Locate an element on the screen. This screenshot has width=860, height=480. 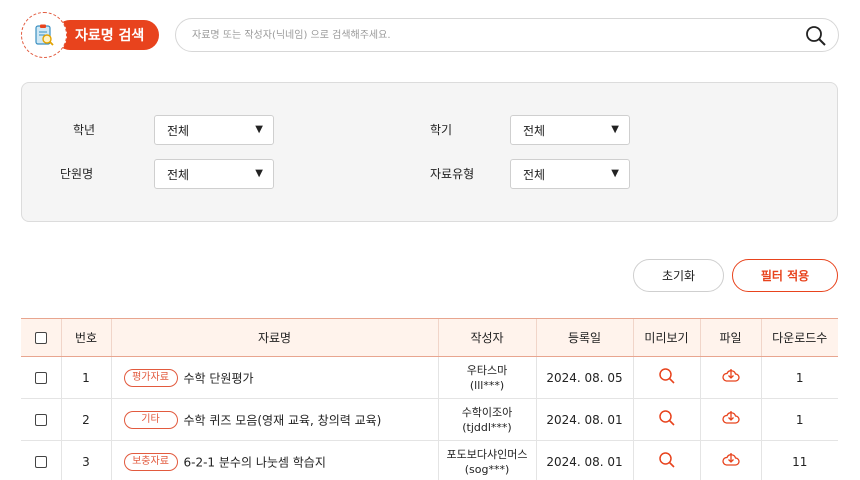
author-nickname: 우타스마 is located at coordinates (487, 370).